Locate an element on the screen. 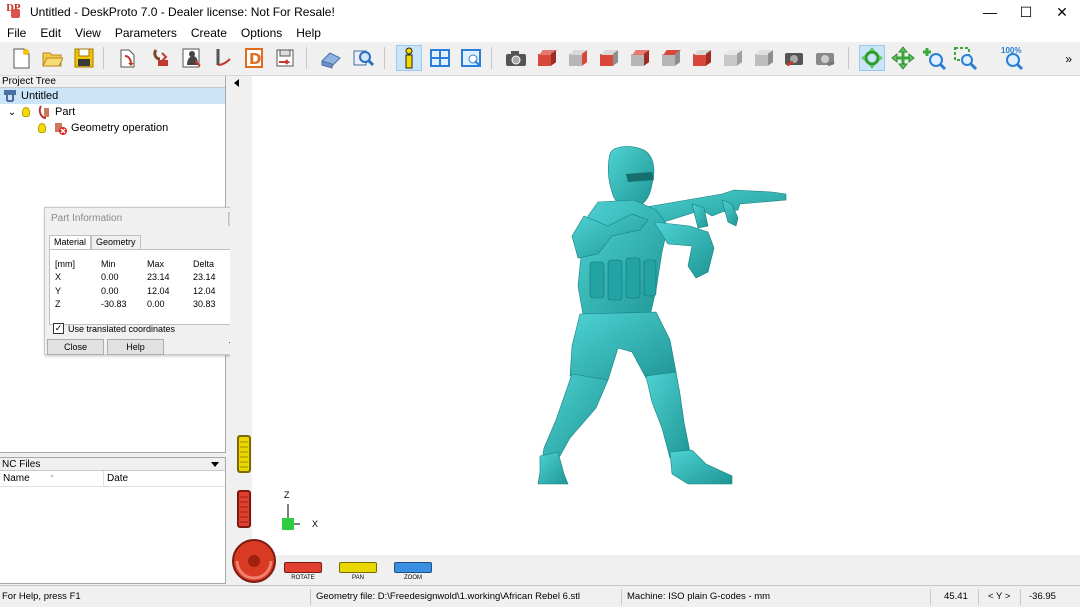  open-folder-icon is located at coordinates (52, 58).